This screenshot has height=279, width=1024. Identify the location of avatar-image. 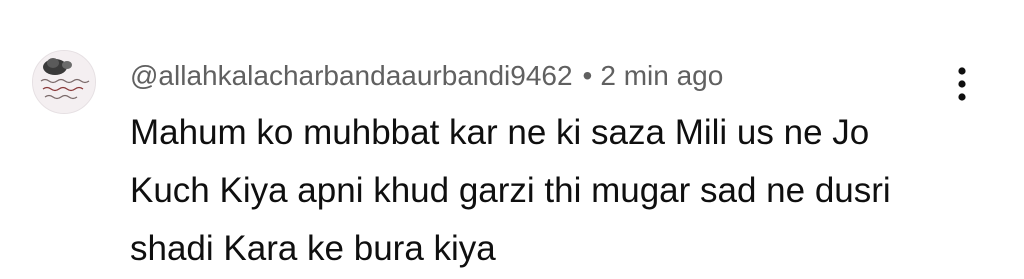
(64, 82).